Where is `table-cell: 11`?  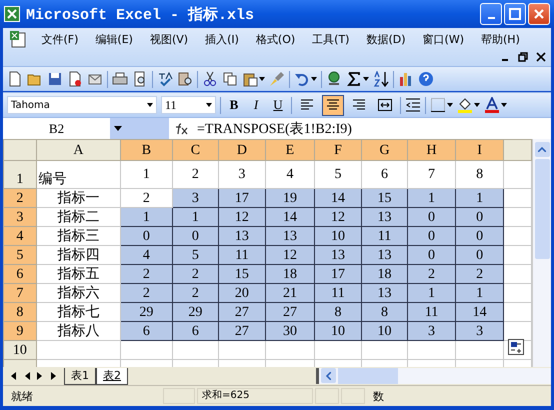 table-cell: 11 is located at coordinates (338, 293).